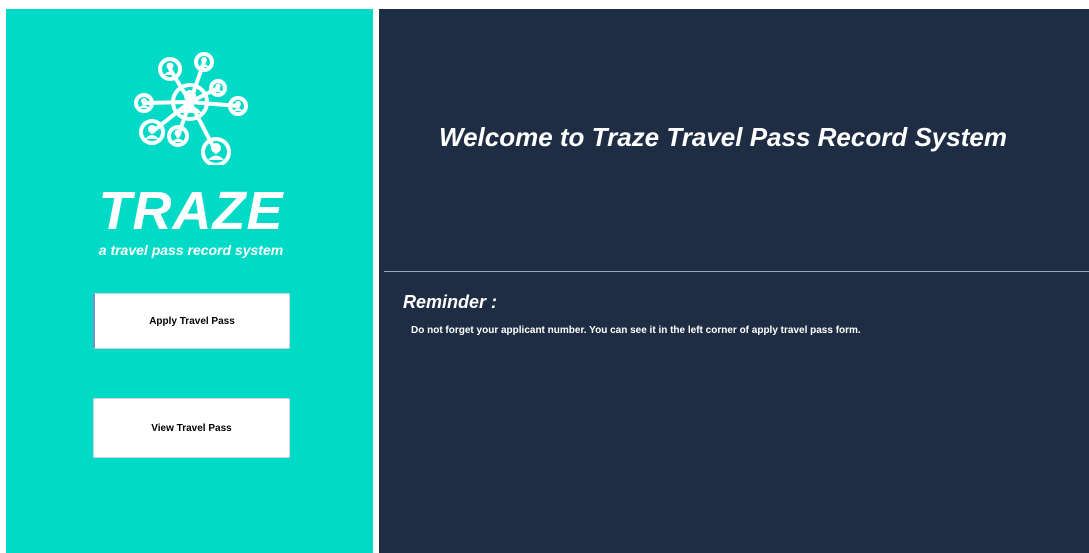 The width and height of the screenshot is (1089, 553). What do you see at coordinates (191, 250) in the screenshot?
I see `brand-tagline: a travel pass record system` at bounding box center [191, 250].